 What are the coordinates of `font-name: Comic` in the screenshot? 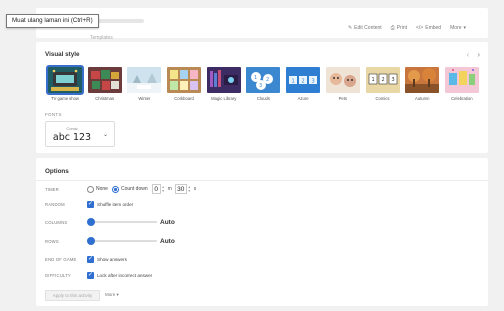 It's located at (72, 128).